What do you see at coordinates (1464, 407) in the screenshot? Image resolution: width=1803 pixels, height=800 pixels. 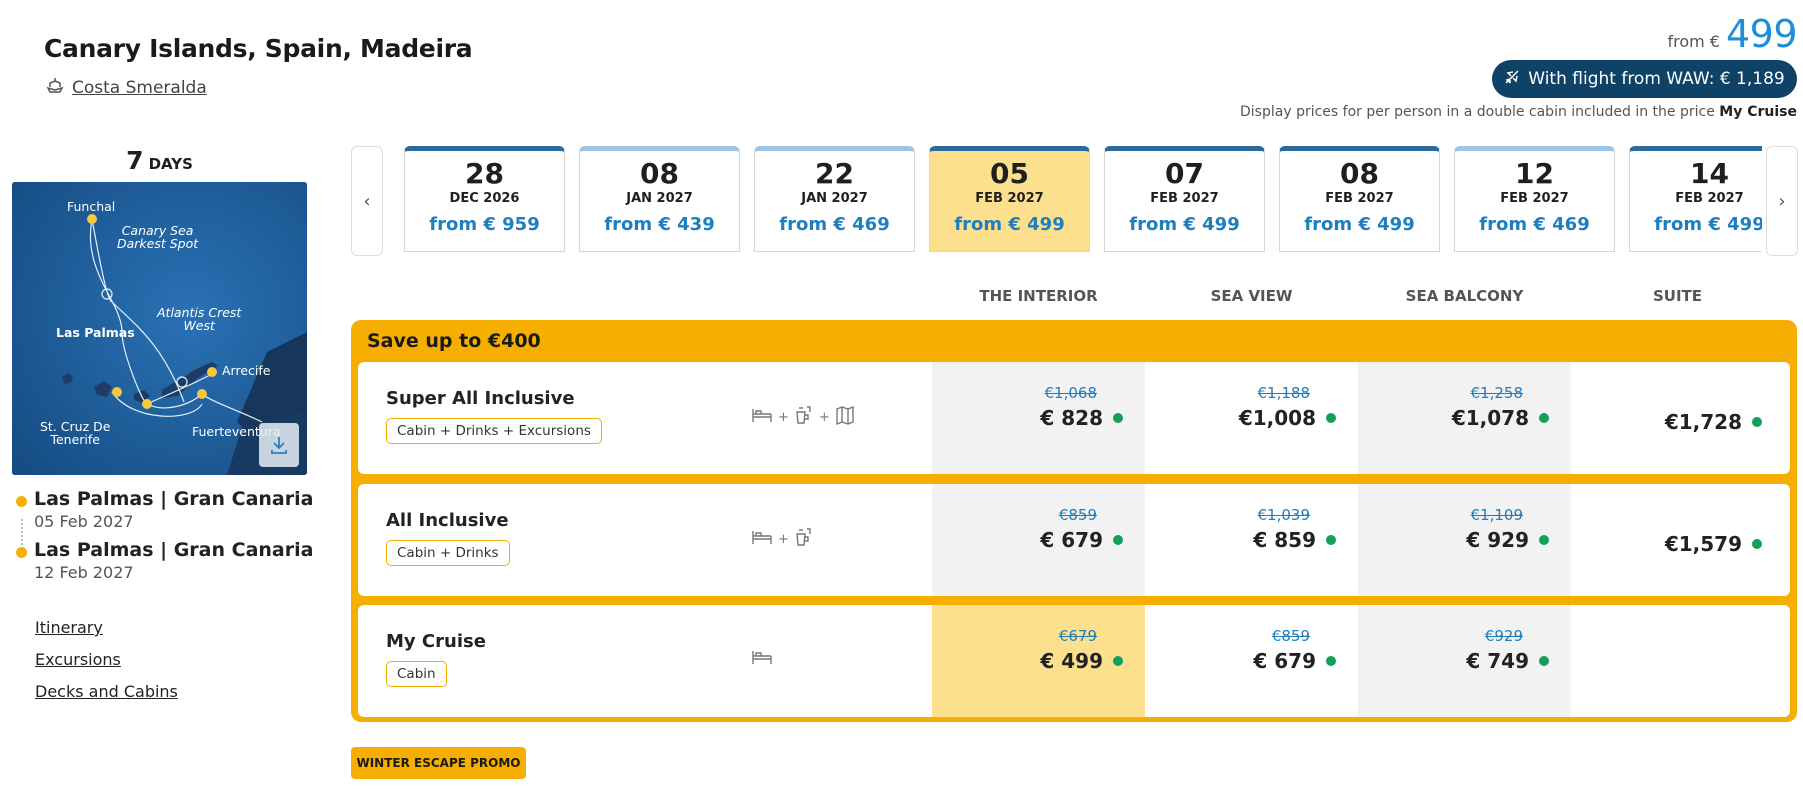 I see `price-sea-balcony: €1,258 €1,078` at bounding box center [1464, 407].